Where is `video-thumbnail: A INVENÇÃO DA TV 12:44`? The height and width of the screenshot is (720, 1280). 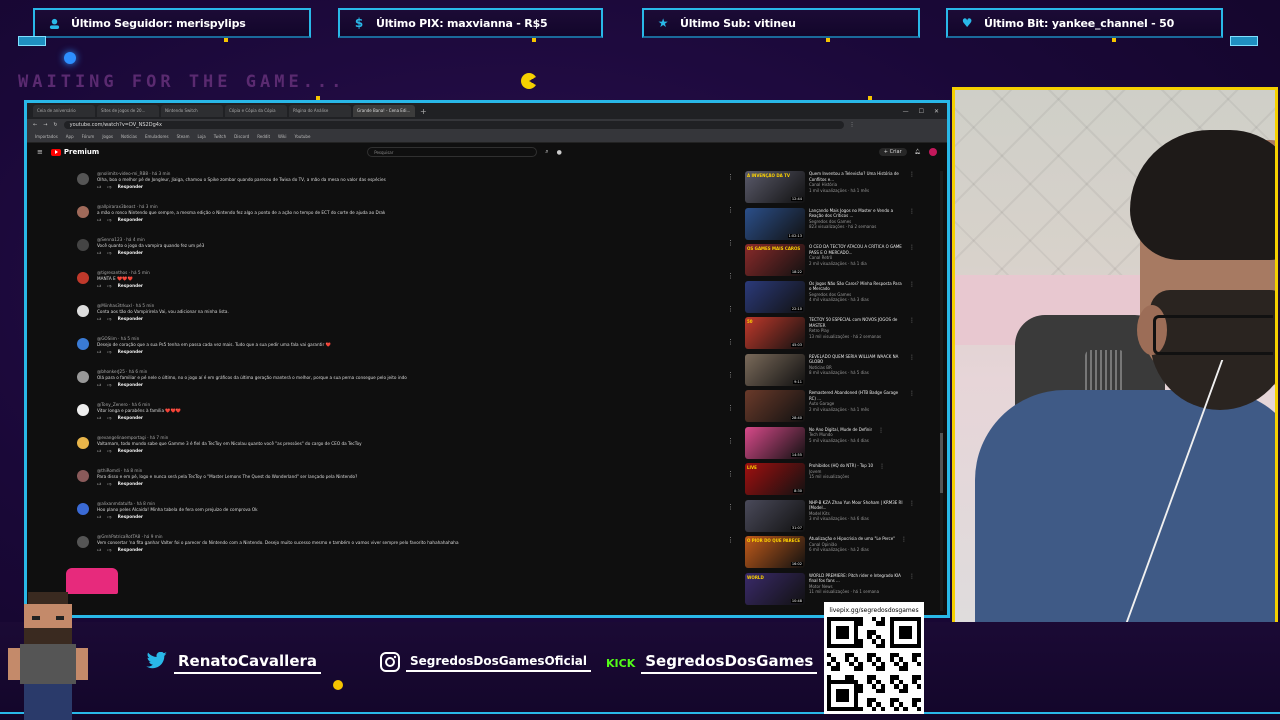
video-thumbnail: A INVENÇÃO DA TV 12:44 is located at coordinates (775, 187).